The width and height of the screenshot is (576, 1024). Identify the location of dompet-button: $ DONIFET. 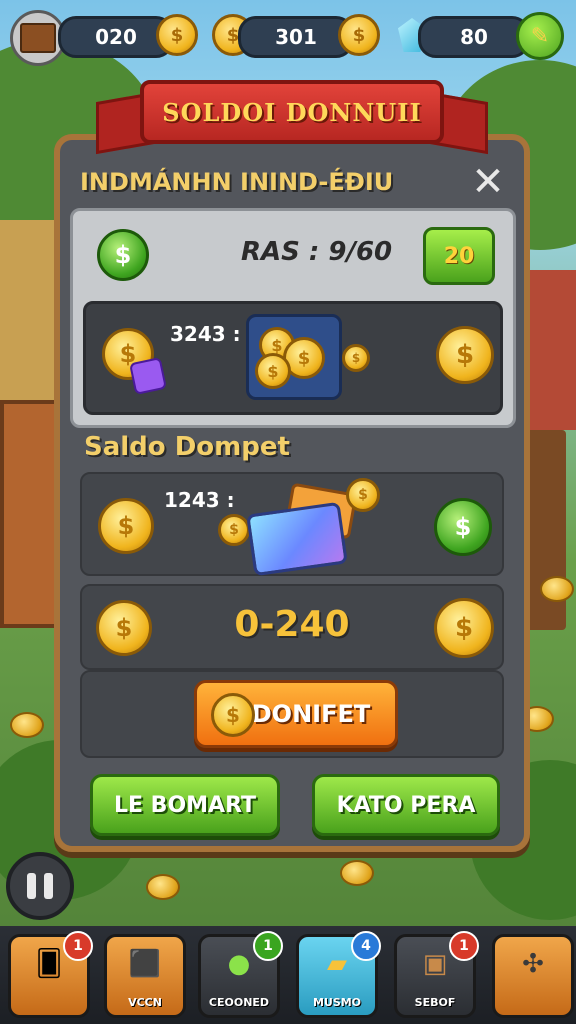
(296, 714).